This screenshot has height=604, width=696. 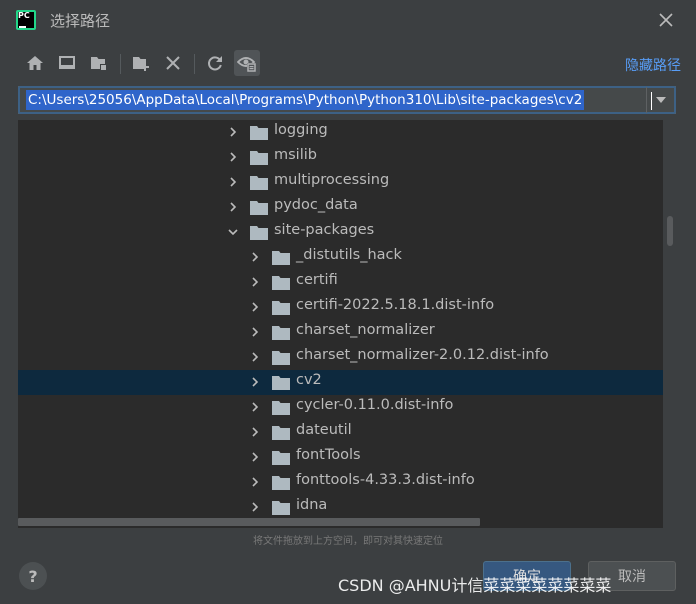 I want to click on new-folder-icon, so click(x=141, y=64).